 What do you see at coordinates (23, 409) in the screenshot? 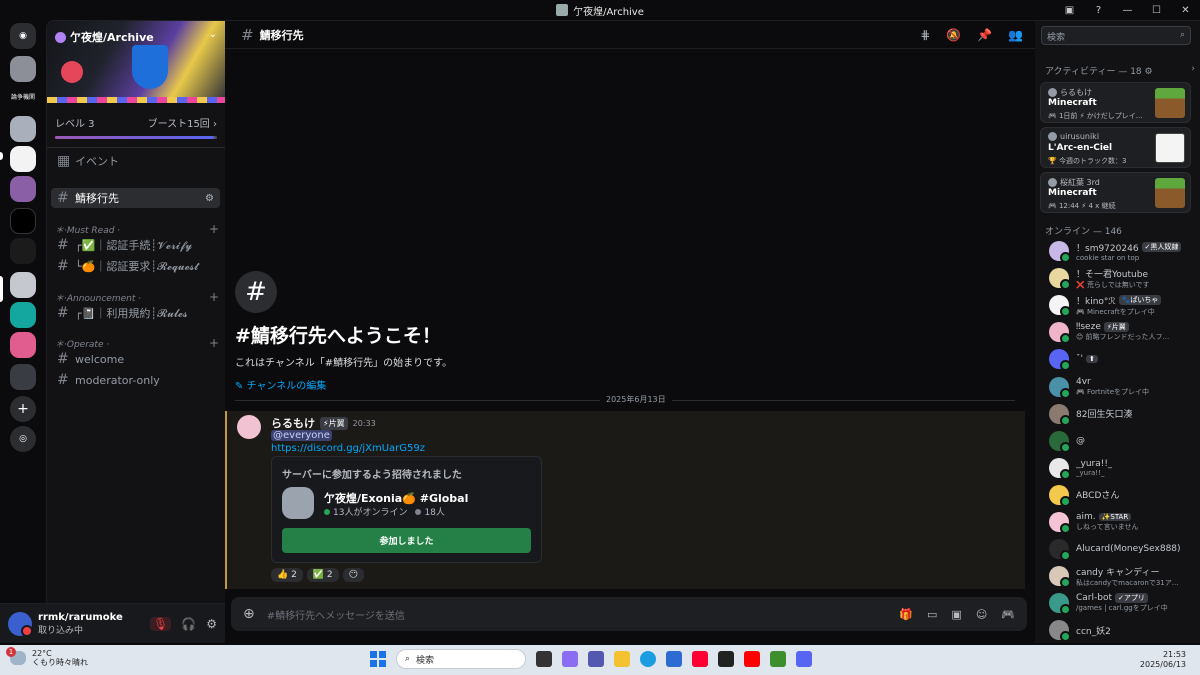
I see `add-server-icon: +` at bounding box center [23, 409].